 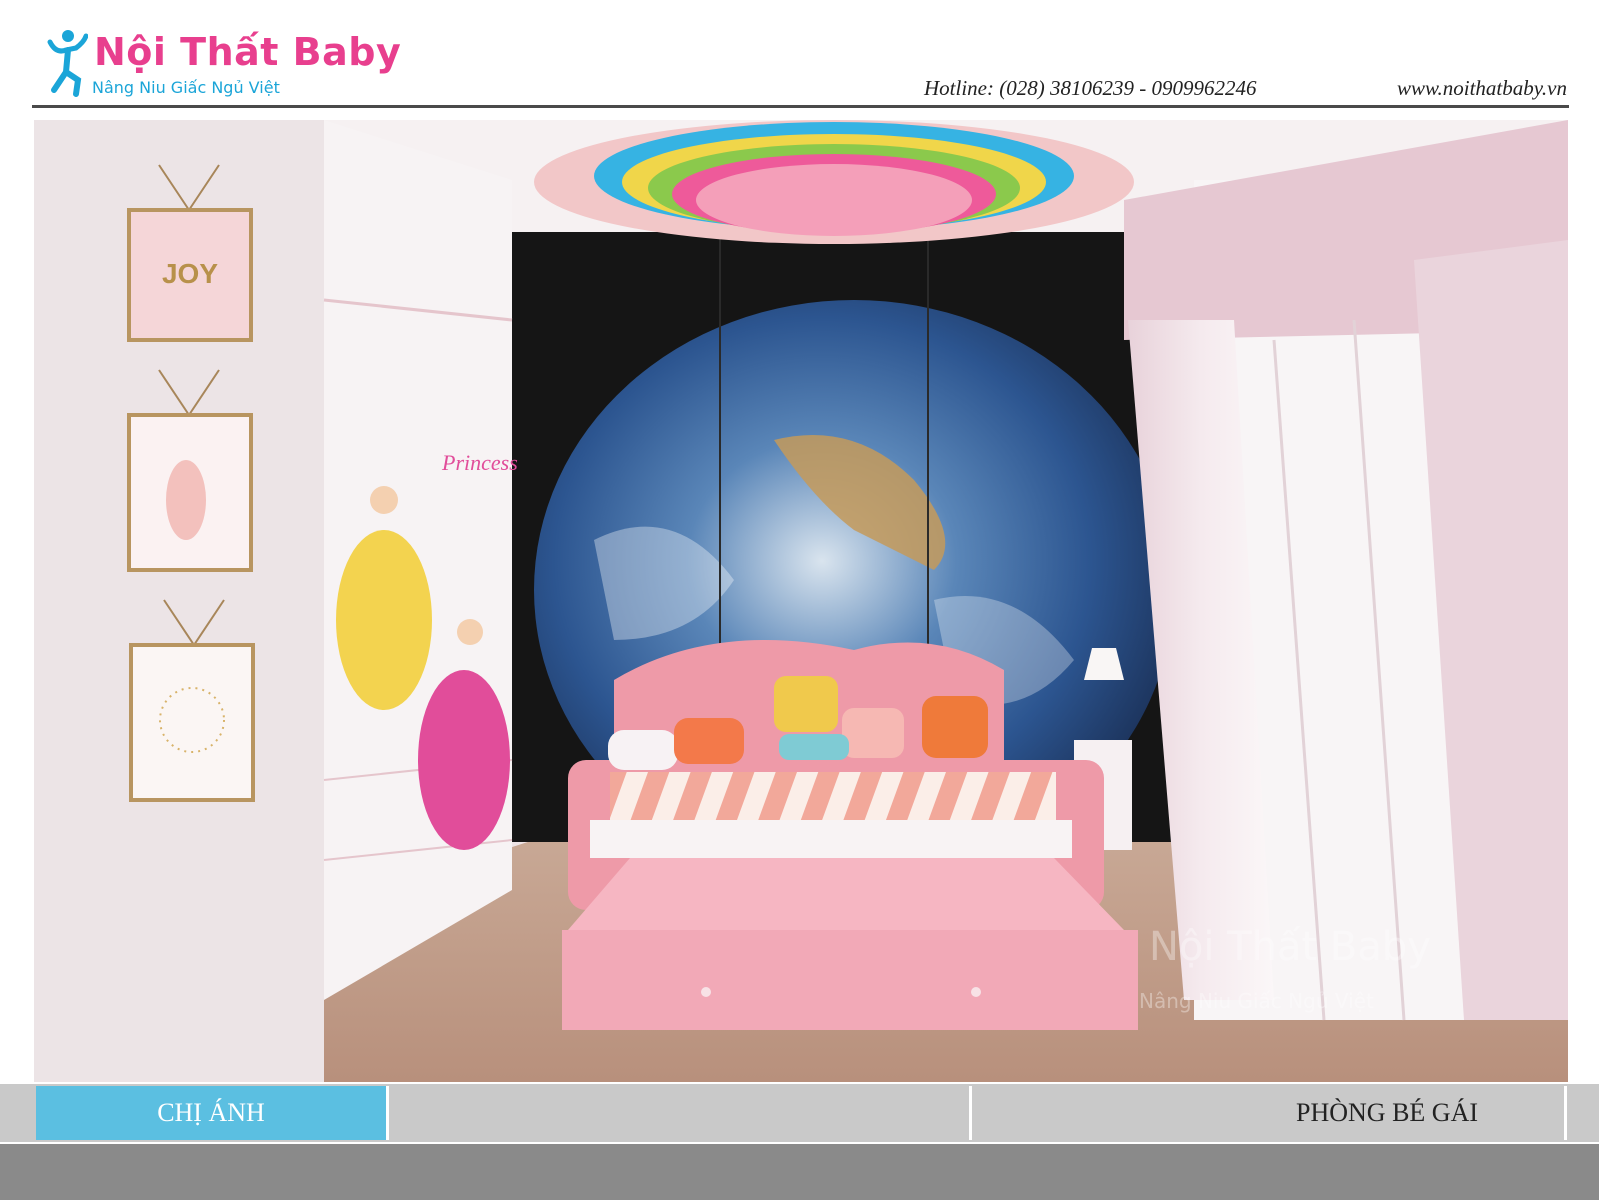 What do you see at coordinates (1565, 1113) in the screenshot?
I see `caption-separator` at bounding box center [1565, 1113].